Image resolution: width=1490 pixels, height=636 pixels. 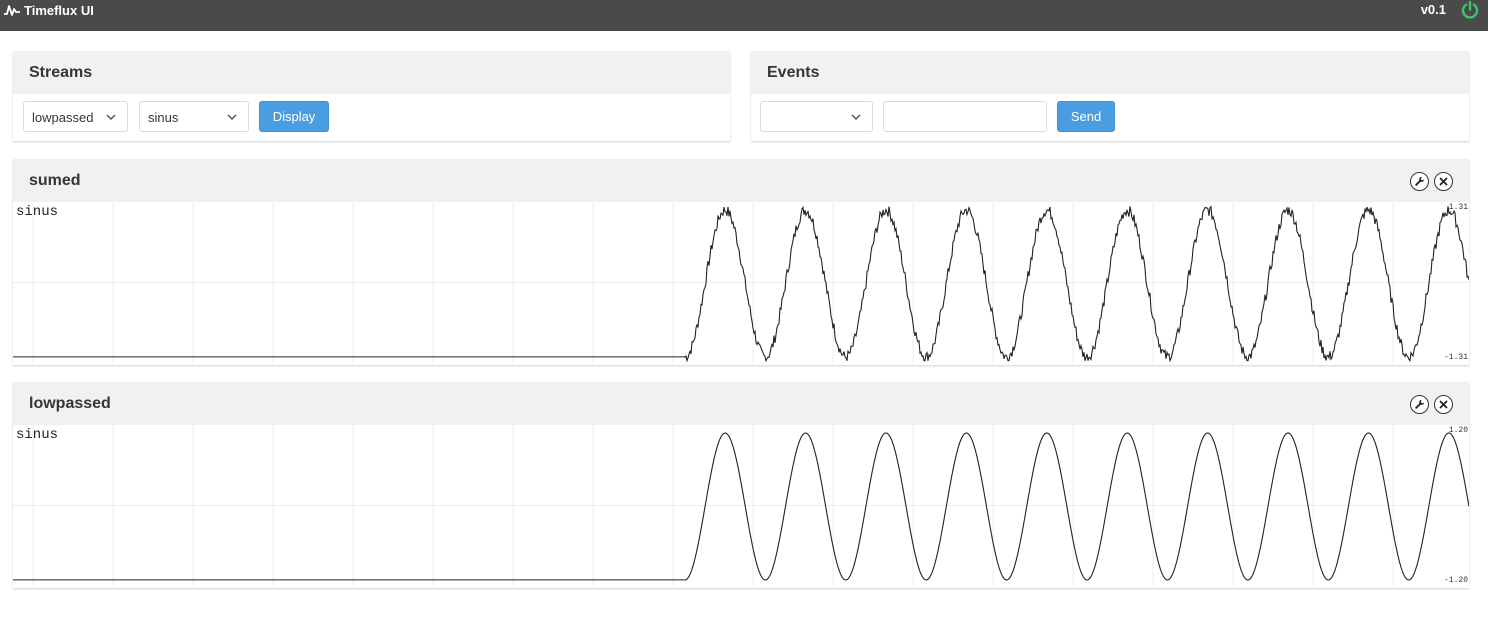 What do you see at coordinates (371, 96) in the screenshot?
I see `streams-panel: Streams lowpassed sinus Display` at bounding box center [371, 96].